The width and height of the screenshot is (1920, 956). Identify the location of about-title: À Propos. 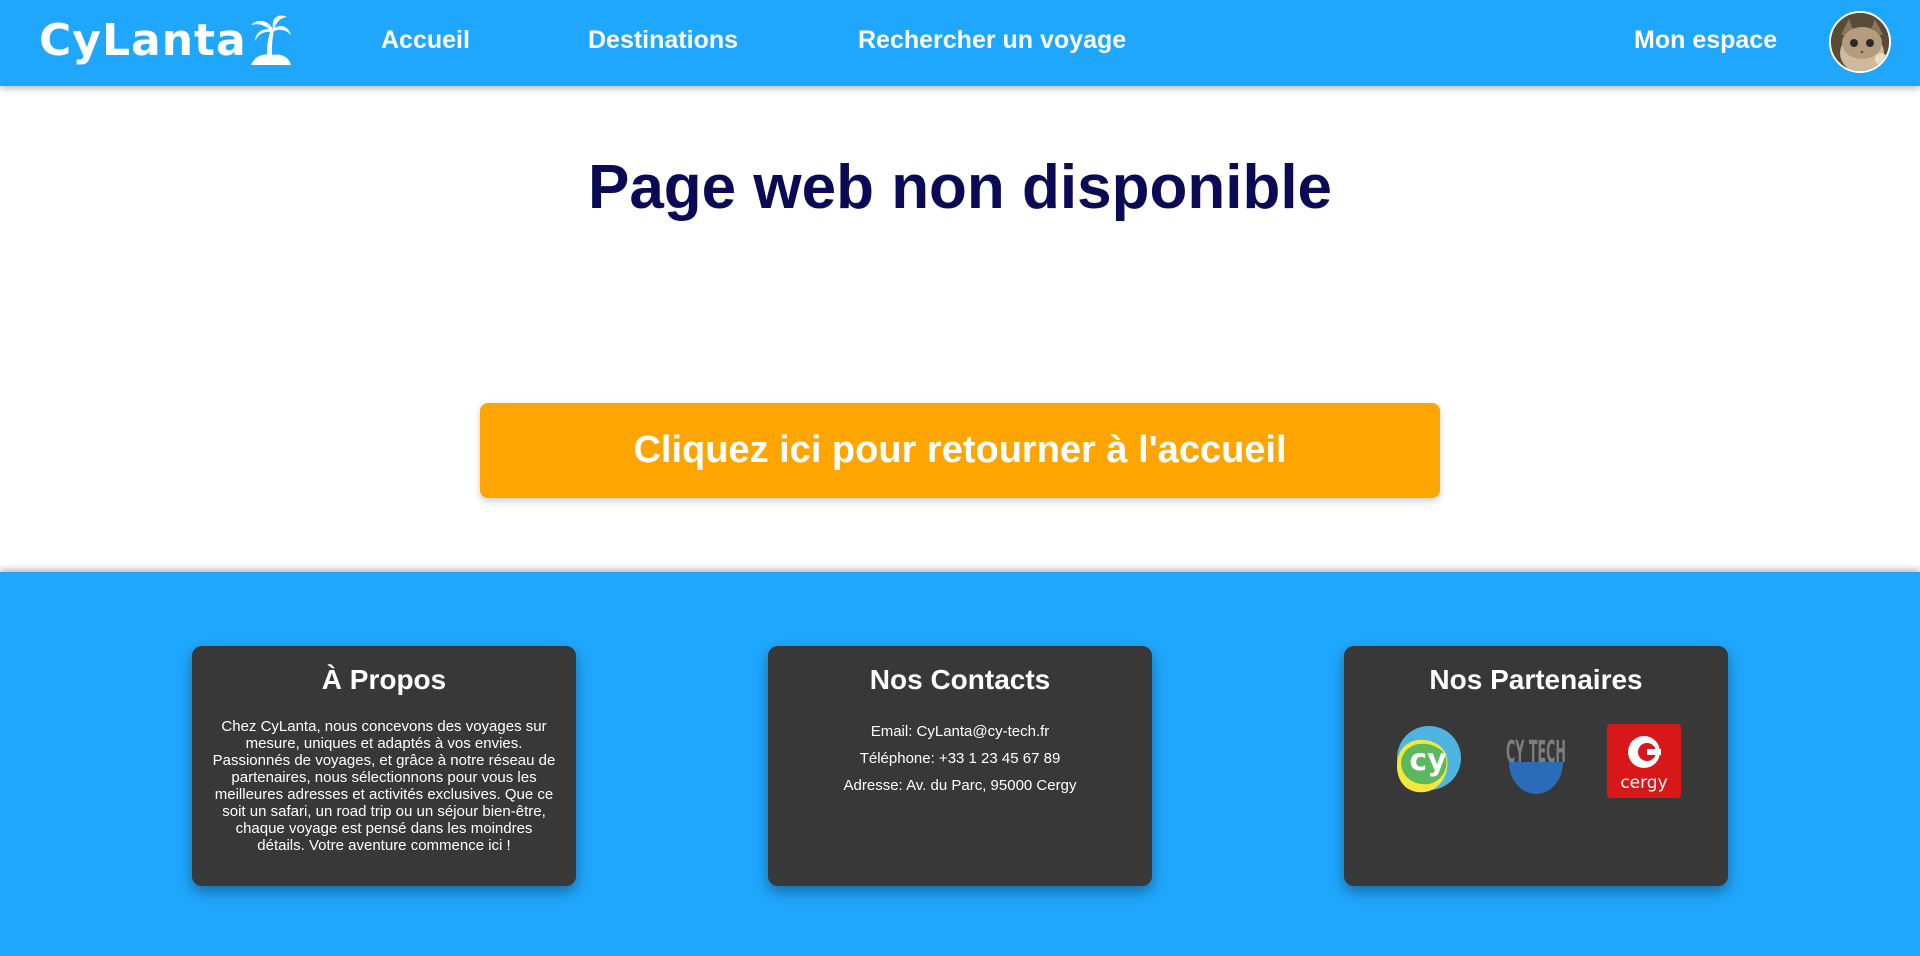
(384, 679).